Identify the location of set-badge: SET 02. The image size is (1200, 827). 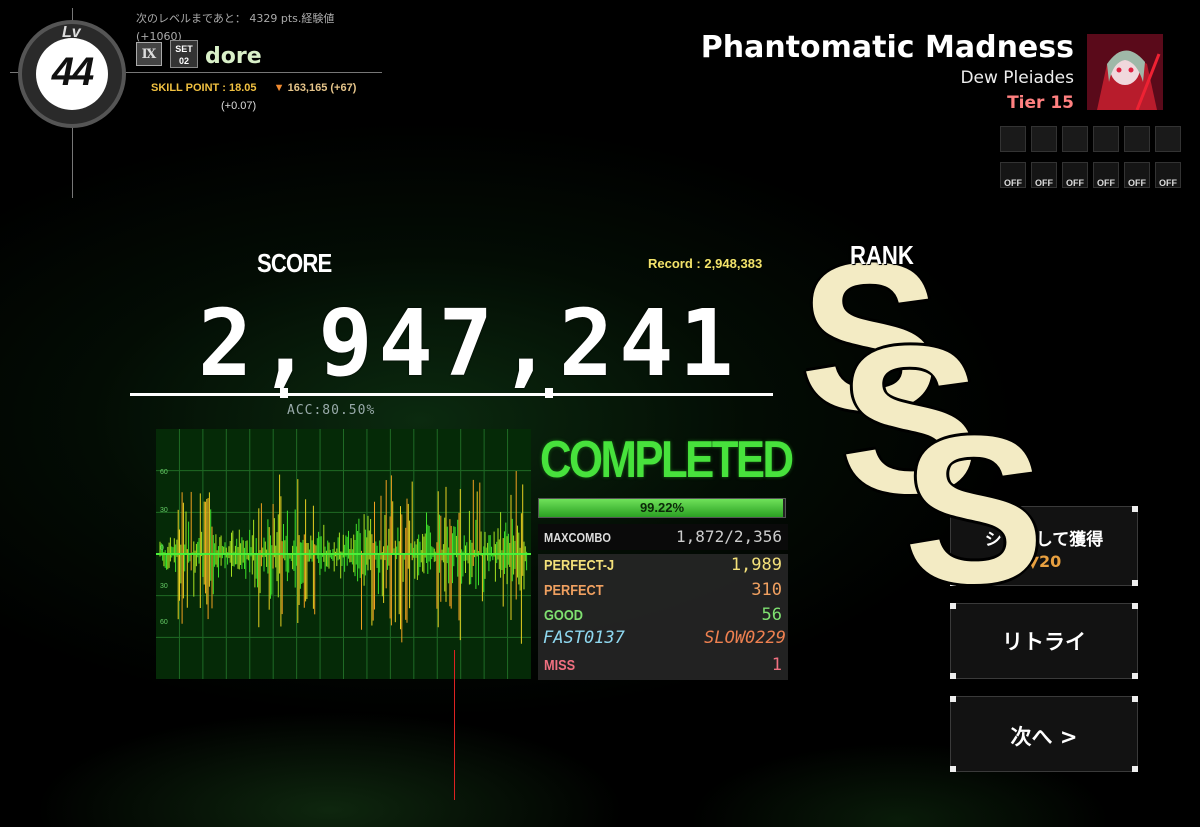
(184, 54).